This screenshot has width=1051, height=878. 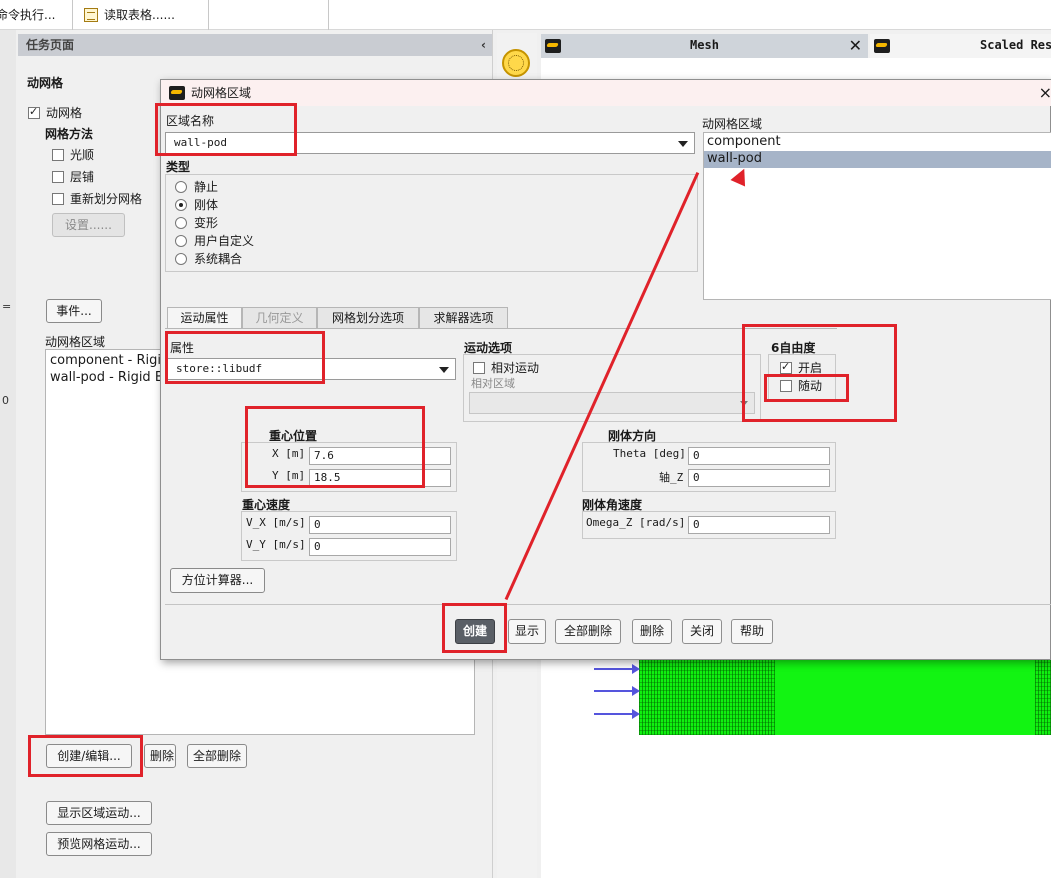 I want to click on dynamic-mesh-label: 动网格, so click(x=64, y=113).